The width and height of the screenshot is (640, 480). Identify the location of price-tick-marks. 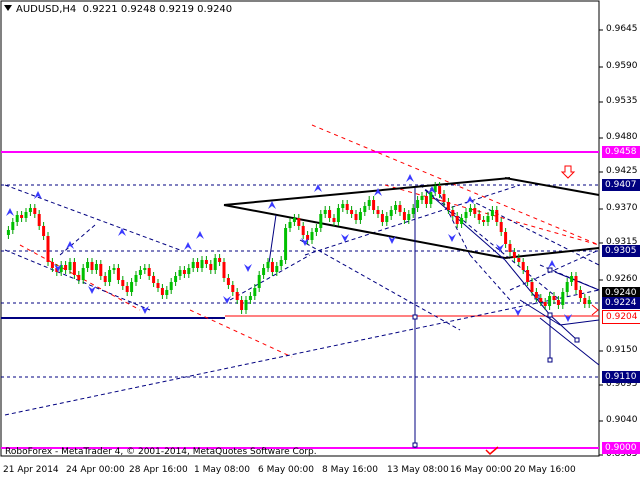
(601, 242).